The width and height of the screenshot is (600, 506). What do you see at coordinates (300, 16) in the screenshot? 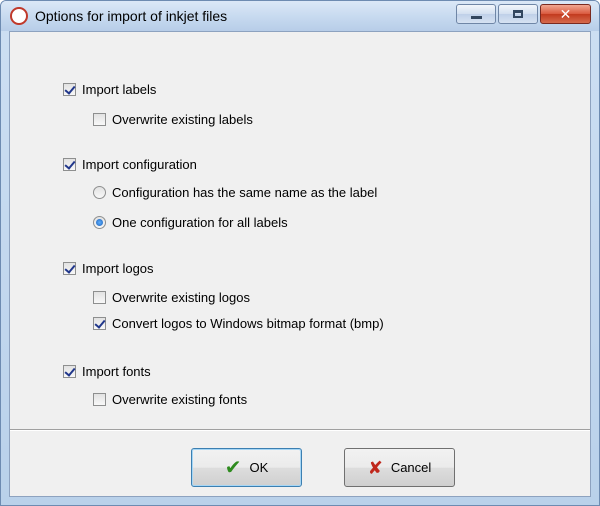
I see `title-bar: Options for import of inkjet files ✕` at bounding box center [300, 16].